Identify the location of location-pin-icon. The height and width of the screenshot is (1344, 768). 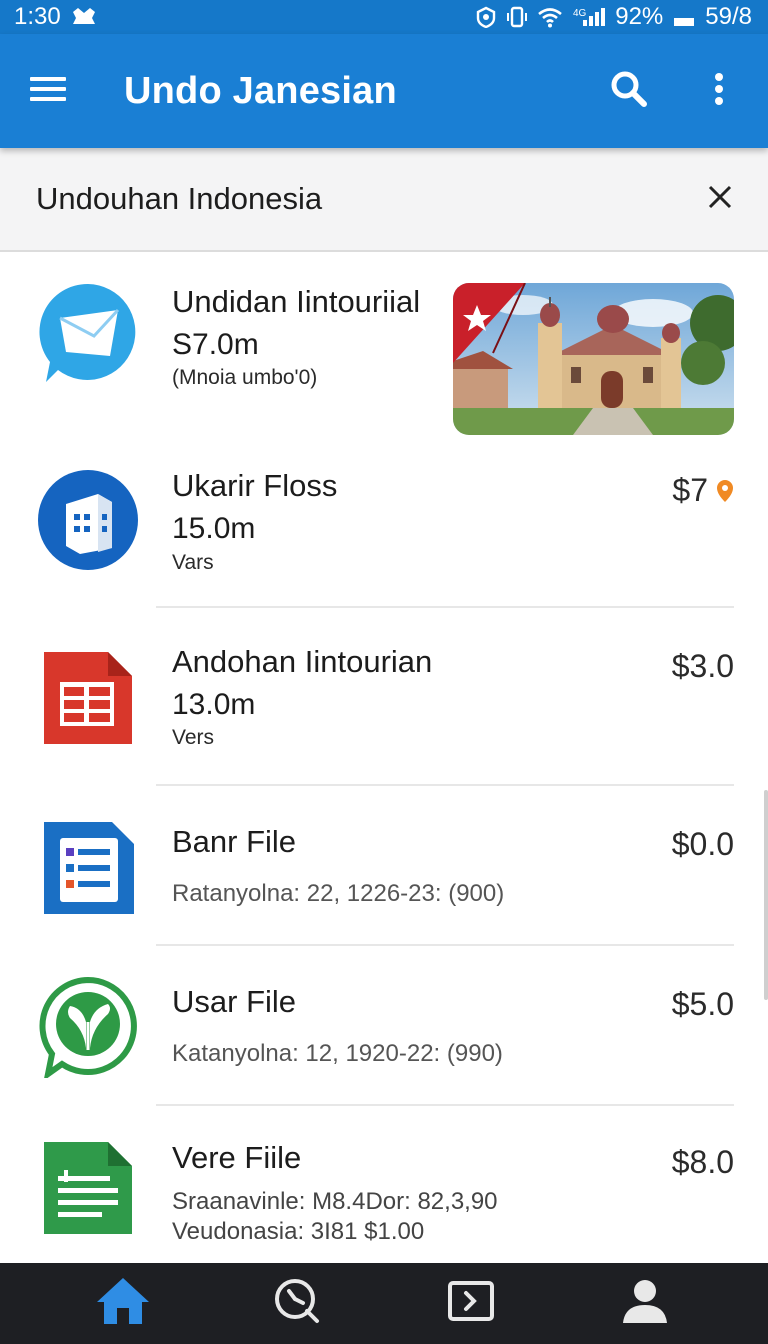
(725, 493).